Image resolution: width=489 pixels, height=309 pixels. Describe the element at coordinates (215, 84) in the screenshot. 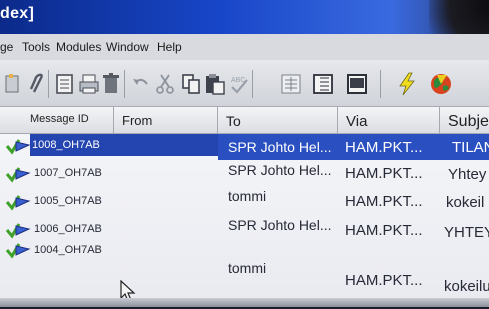

I see `paste-icon` at that location.